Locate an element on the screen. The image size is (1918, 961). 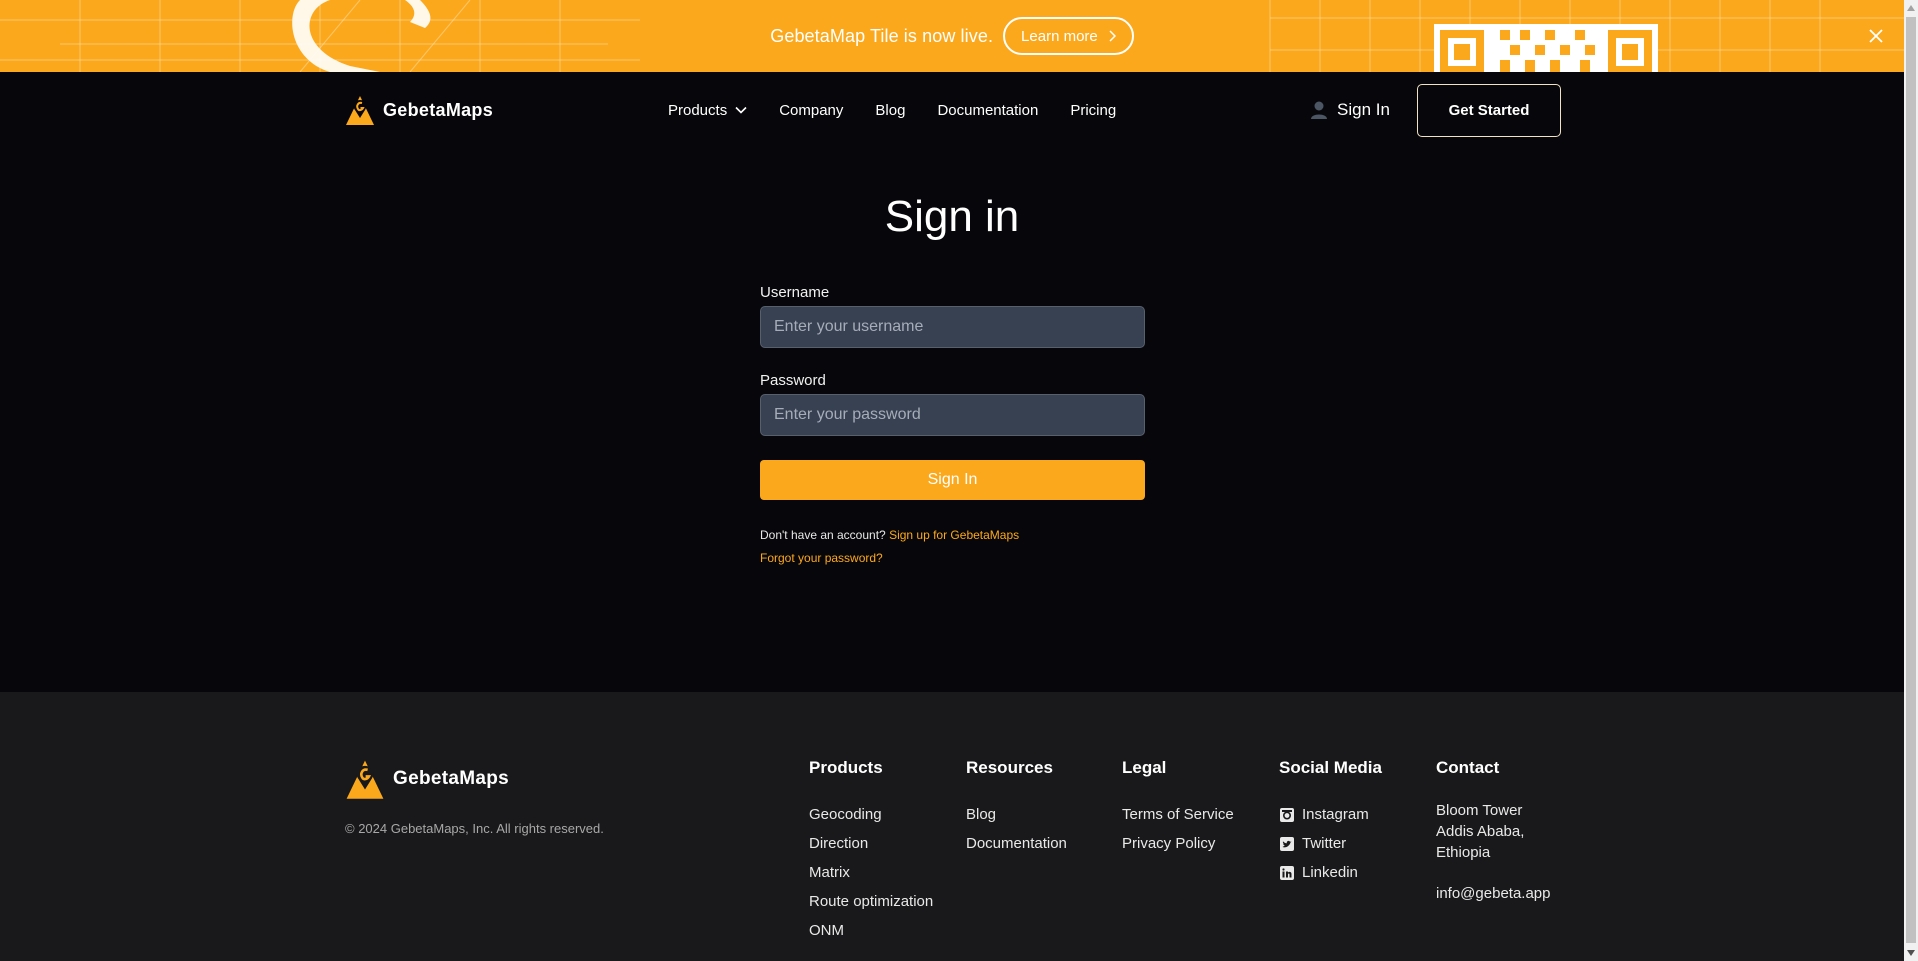
footer-social-column: Social Media Instagram Twitter Linkedin is located at coordinates (1330, 822).